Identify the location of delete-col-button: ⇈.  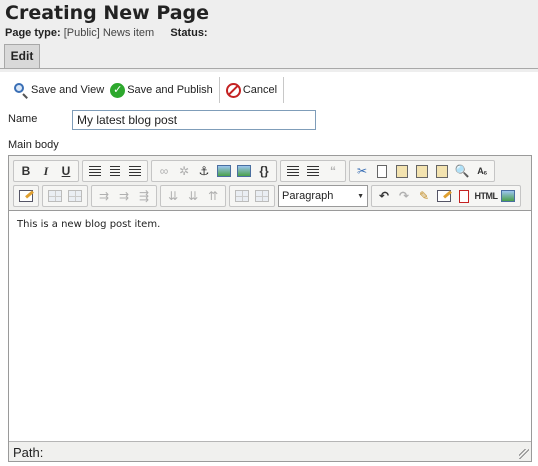
(213, 196).